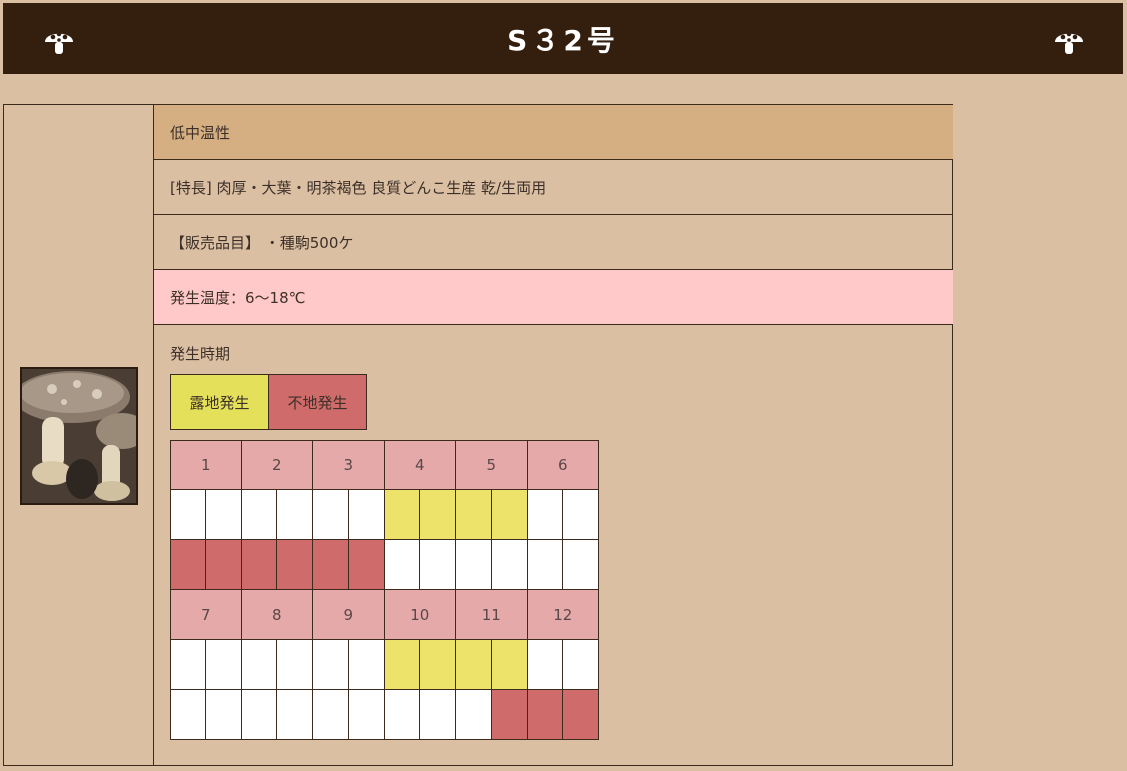 This screenshot has height=771, width=1127. Describe the element at coordinates (553, 132) in the screenshot. I see `temperature-type: 低中温性` at that location.